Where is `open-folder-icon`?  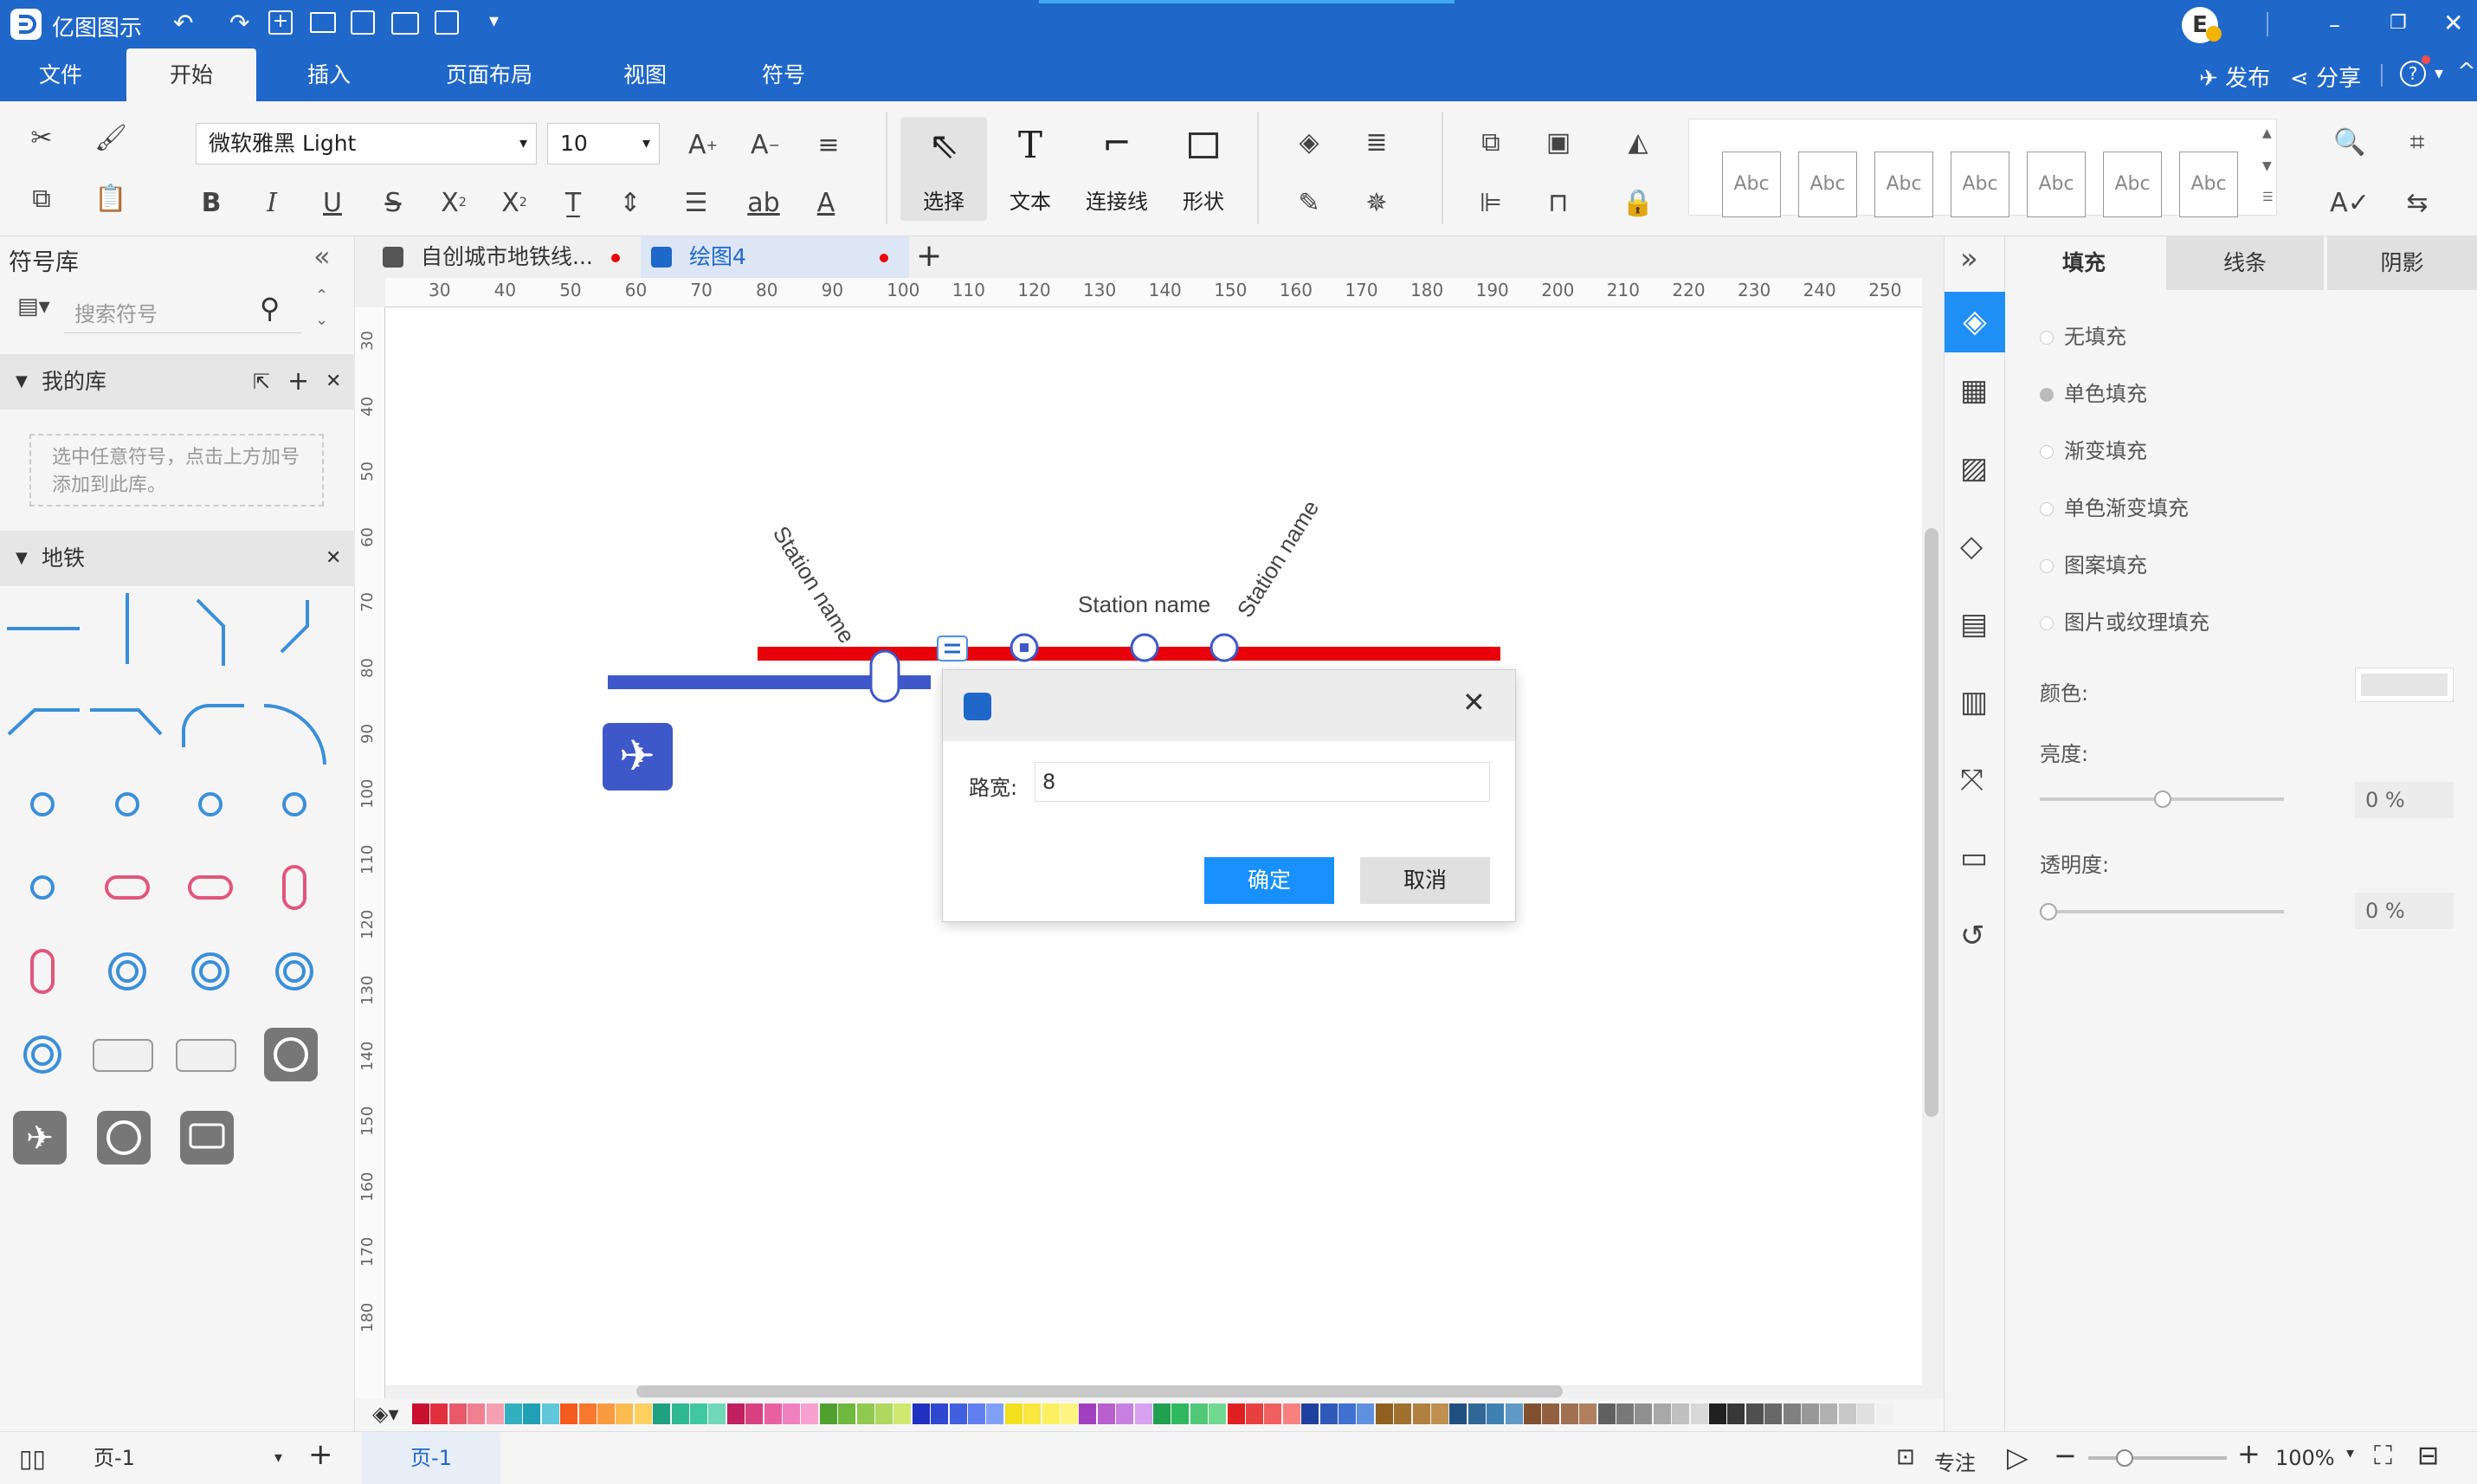 open-folder-icon is located at coordinates (323, 22).